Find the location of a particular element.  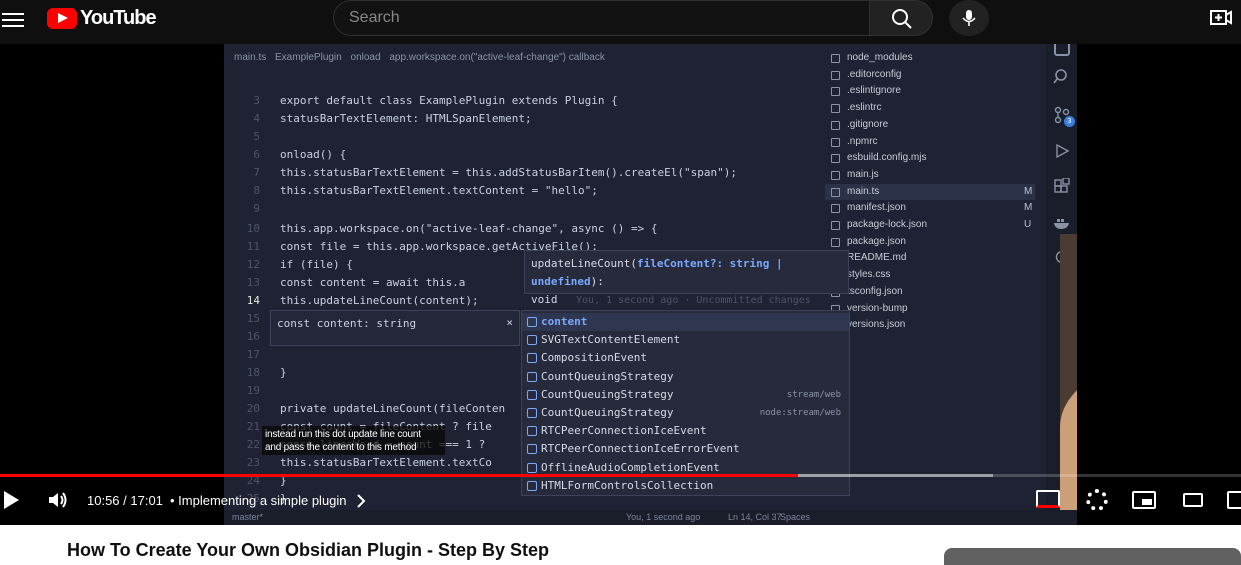

file-name: tsconfig.json is located at coordinates (875, 291).